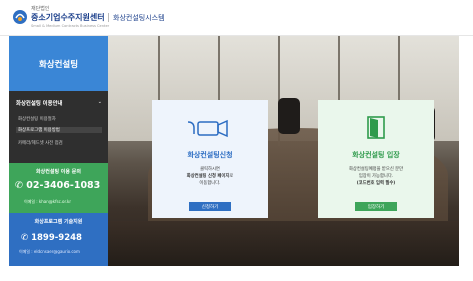  Describe the element at coordinates (210, 155) in the screenshot. I see `apply-card-title: 화상컨설팅신청` at that location.